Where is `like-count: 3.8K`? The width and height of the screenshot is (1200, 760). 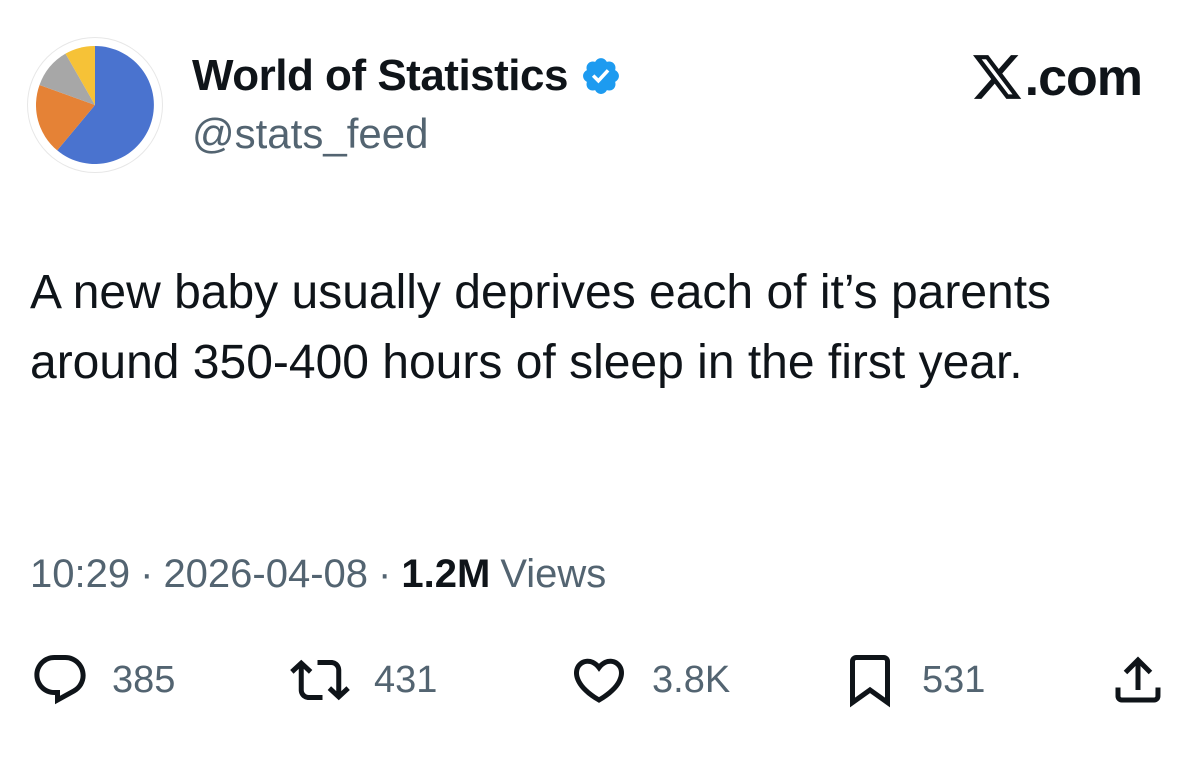
like-count: 3.8K is located at coordinates (691, 679).